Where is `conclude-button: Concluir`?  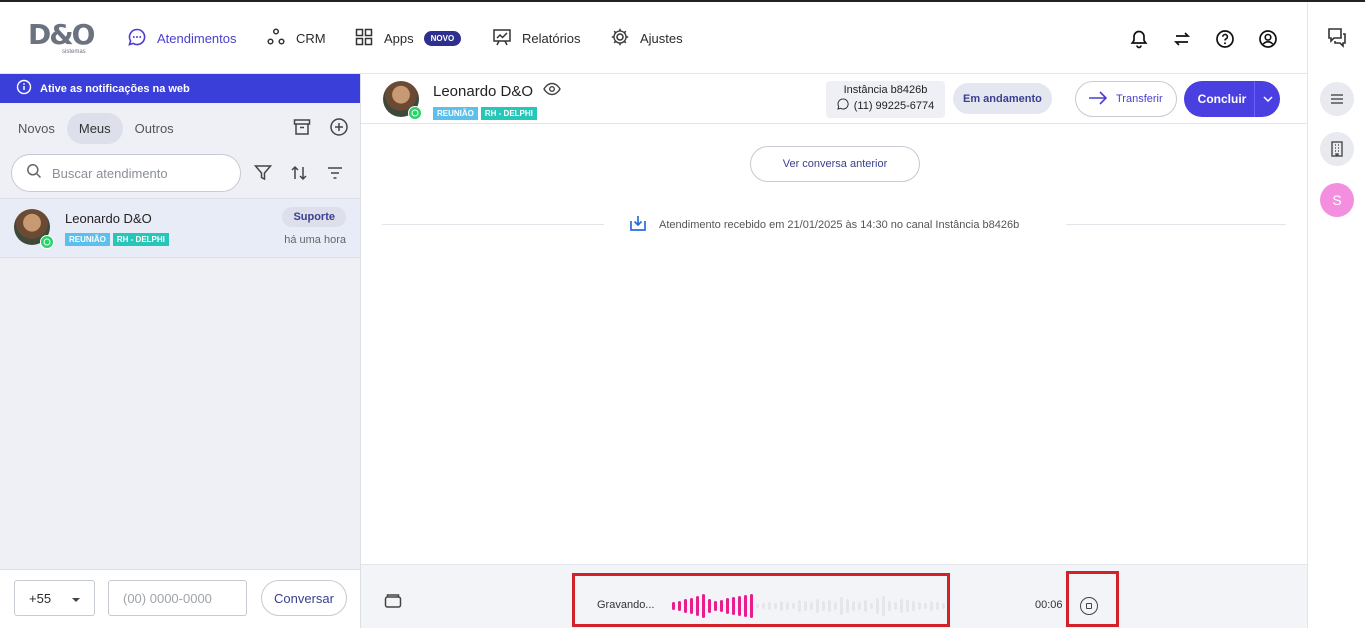 conclude-button: Concluir is located at coordinates (1232, 99).